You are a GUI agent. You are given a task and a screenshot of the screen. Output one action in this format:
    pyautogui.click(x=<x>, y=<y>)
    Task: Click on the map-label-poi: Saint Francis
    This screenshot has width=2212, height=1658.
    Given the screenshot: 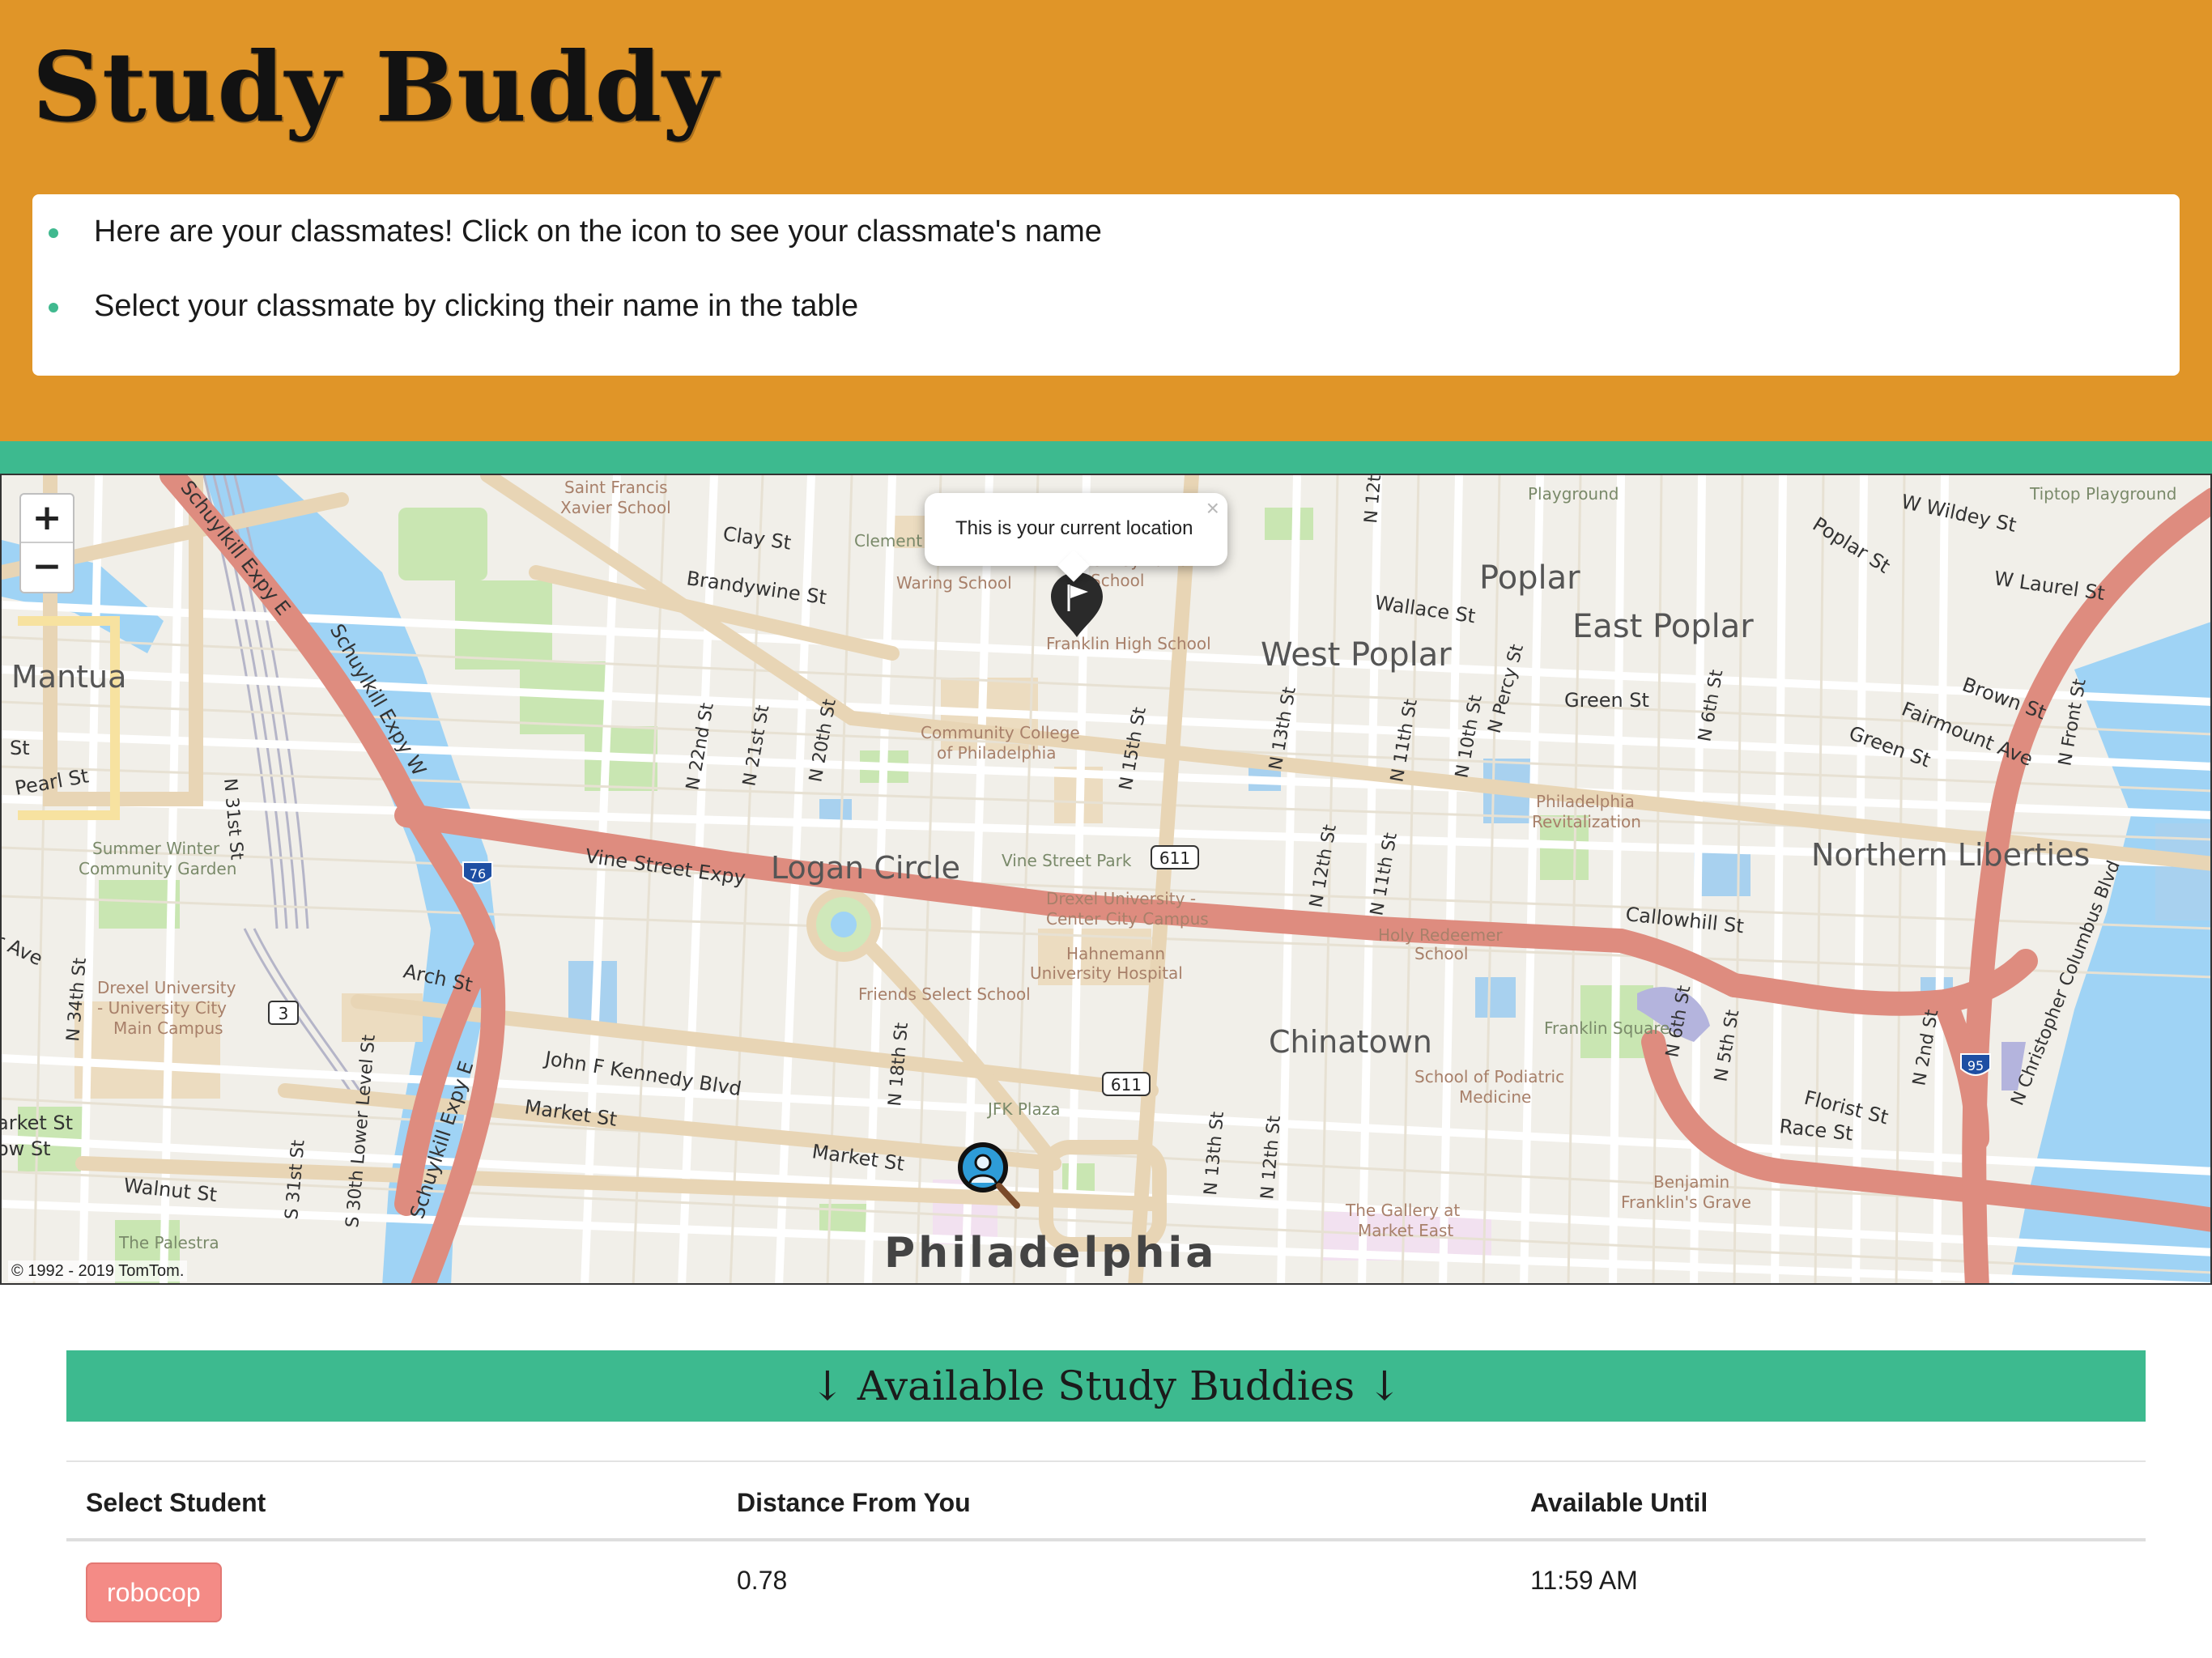 What is the action you would take?
    pyautogui.click(x=616, y=487)
    